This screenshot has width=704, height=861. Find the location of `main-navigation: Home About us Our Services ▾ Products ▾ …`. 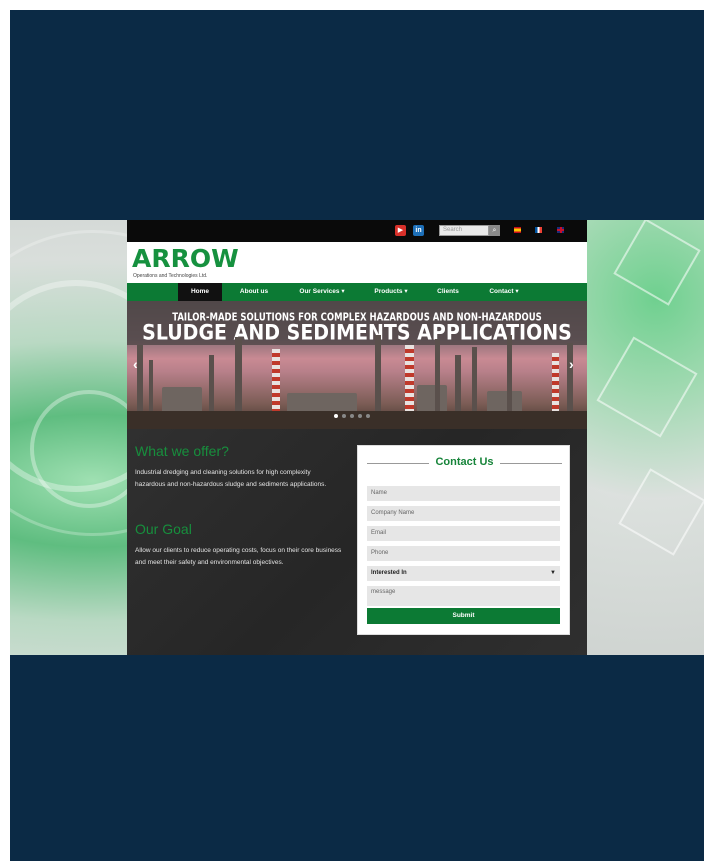

main-navigation: Home About us Our Services ▾ Products ▾ … is located at coordinates (357, 292).